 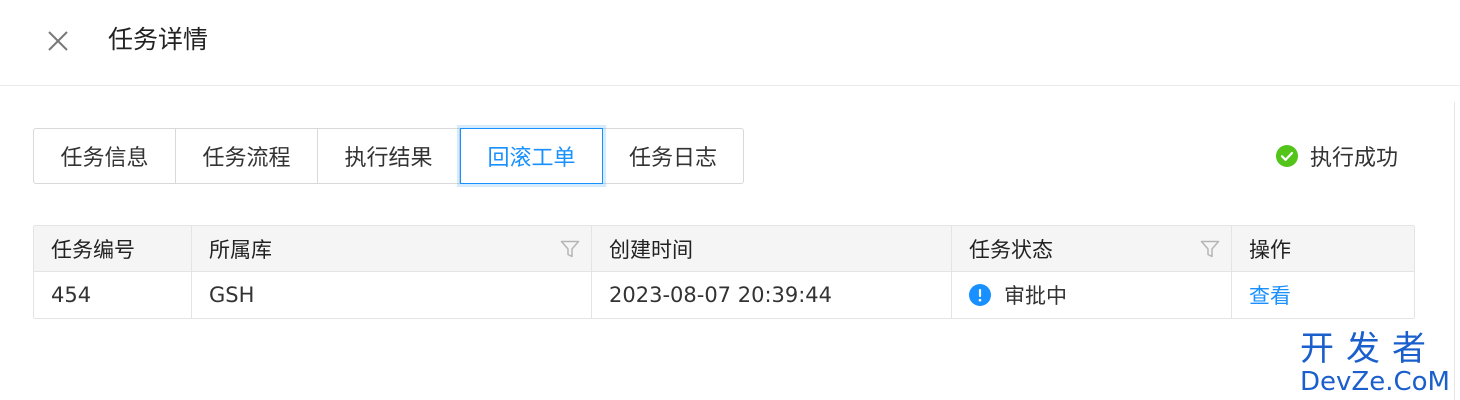 What do you see at coordinates (113, 295) in the screenshot?
I see `cell-task-id: 454` at bounding box center [113, 295].